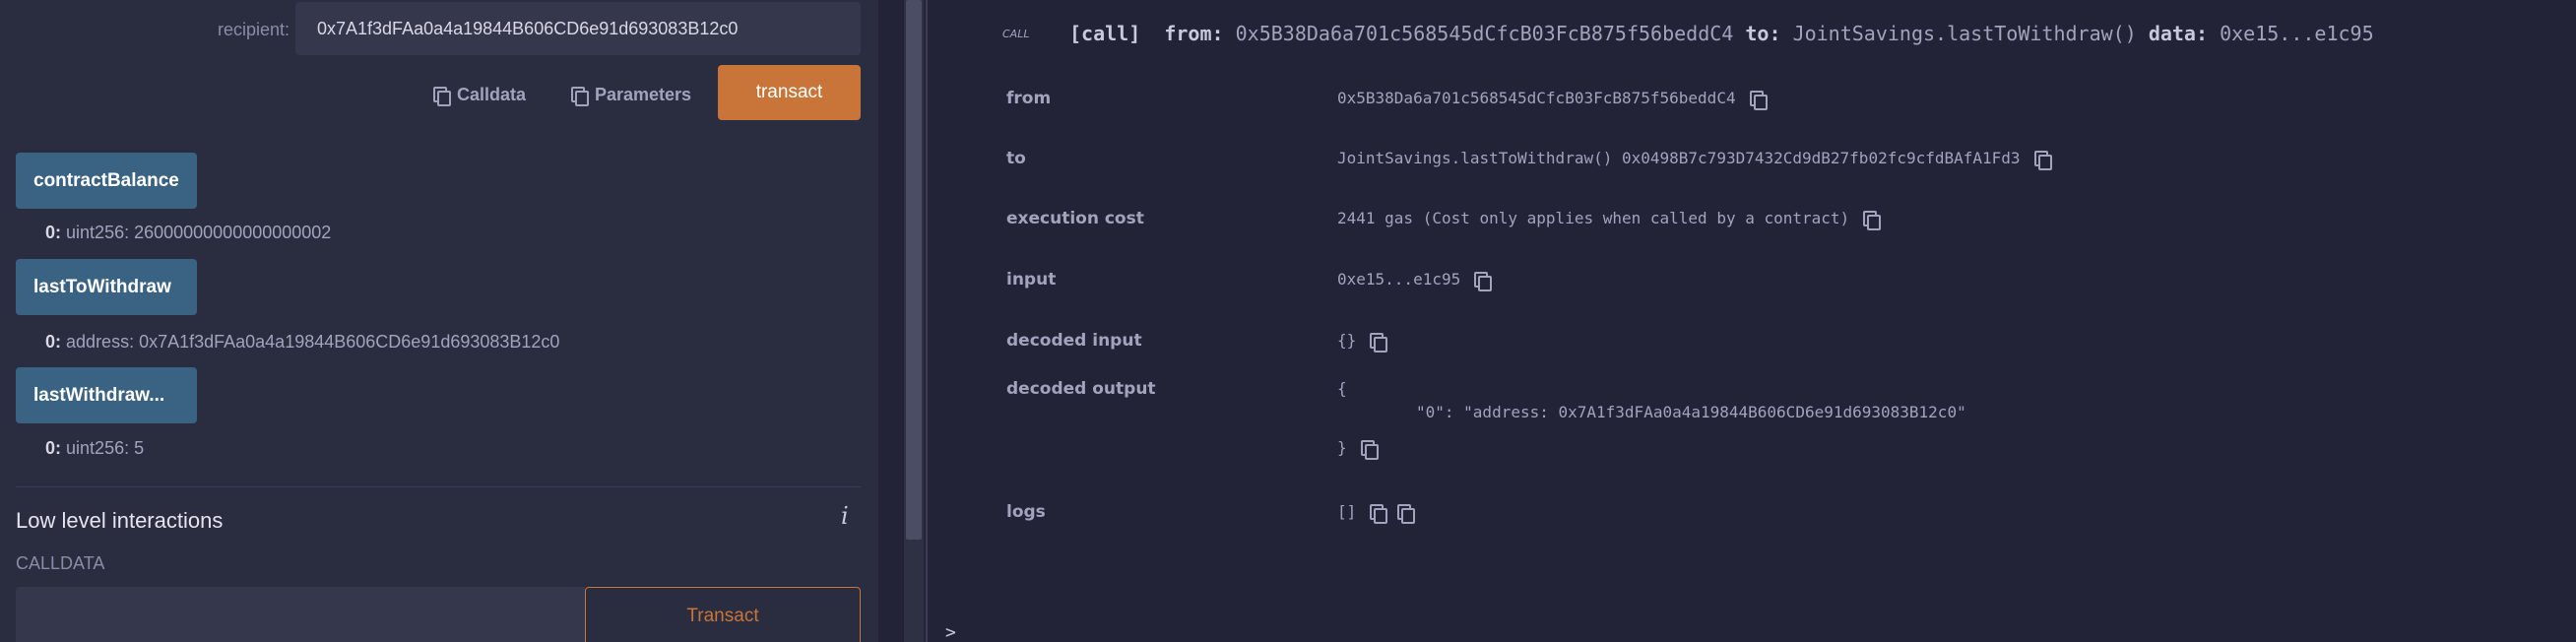 This screenshot has height=642, width=2576. I want to click on info-icon: i, so click(845, 516).